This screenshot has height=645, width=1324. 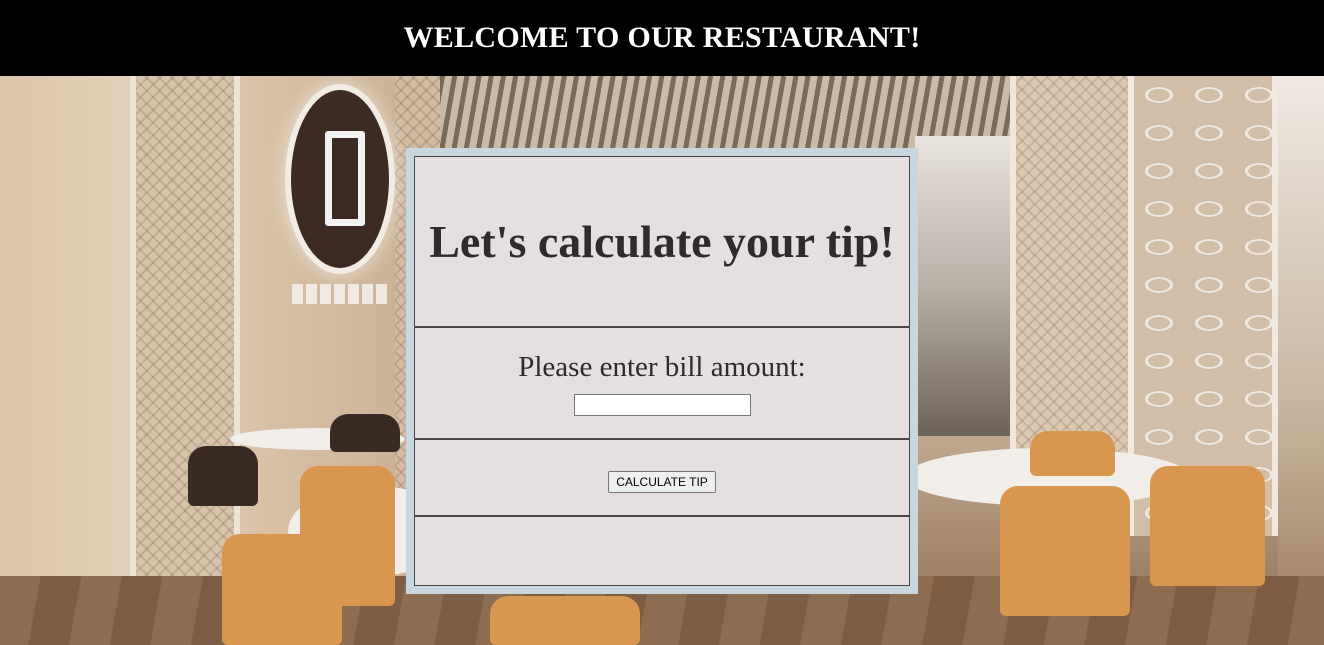 I want to click on background-far-wall, so click(x=1301, y=360).